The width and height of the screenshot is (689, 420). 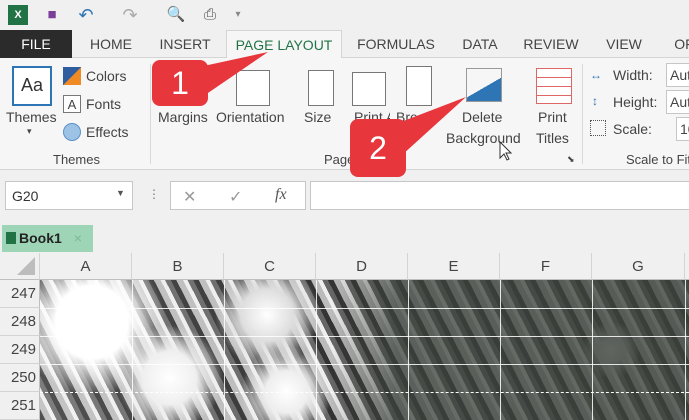 What do you see at coordinates (183, 117) in the screenshot?
I see `margins-button: Margins` at bounding box center [183, 117].